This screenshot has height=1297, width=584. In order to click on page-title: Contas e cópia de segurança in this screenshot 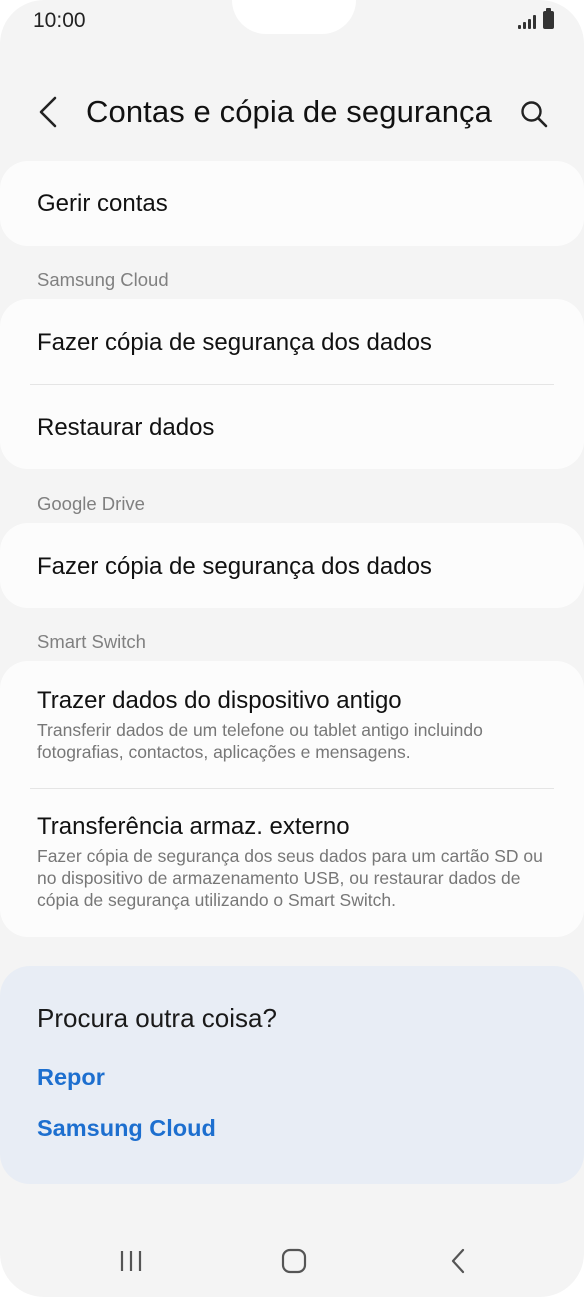, I will do `click(289, 111)`.